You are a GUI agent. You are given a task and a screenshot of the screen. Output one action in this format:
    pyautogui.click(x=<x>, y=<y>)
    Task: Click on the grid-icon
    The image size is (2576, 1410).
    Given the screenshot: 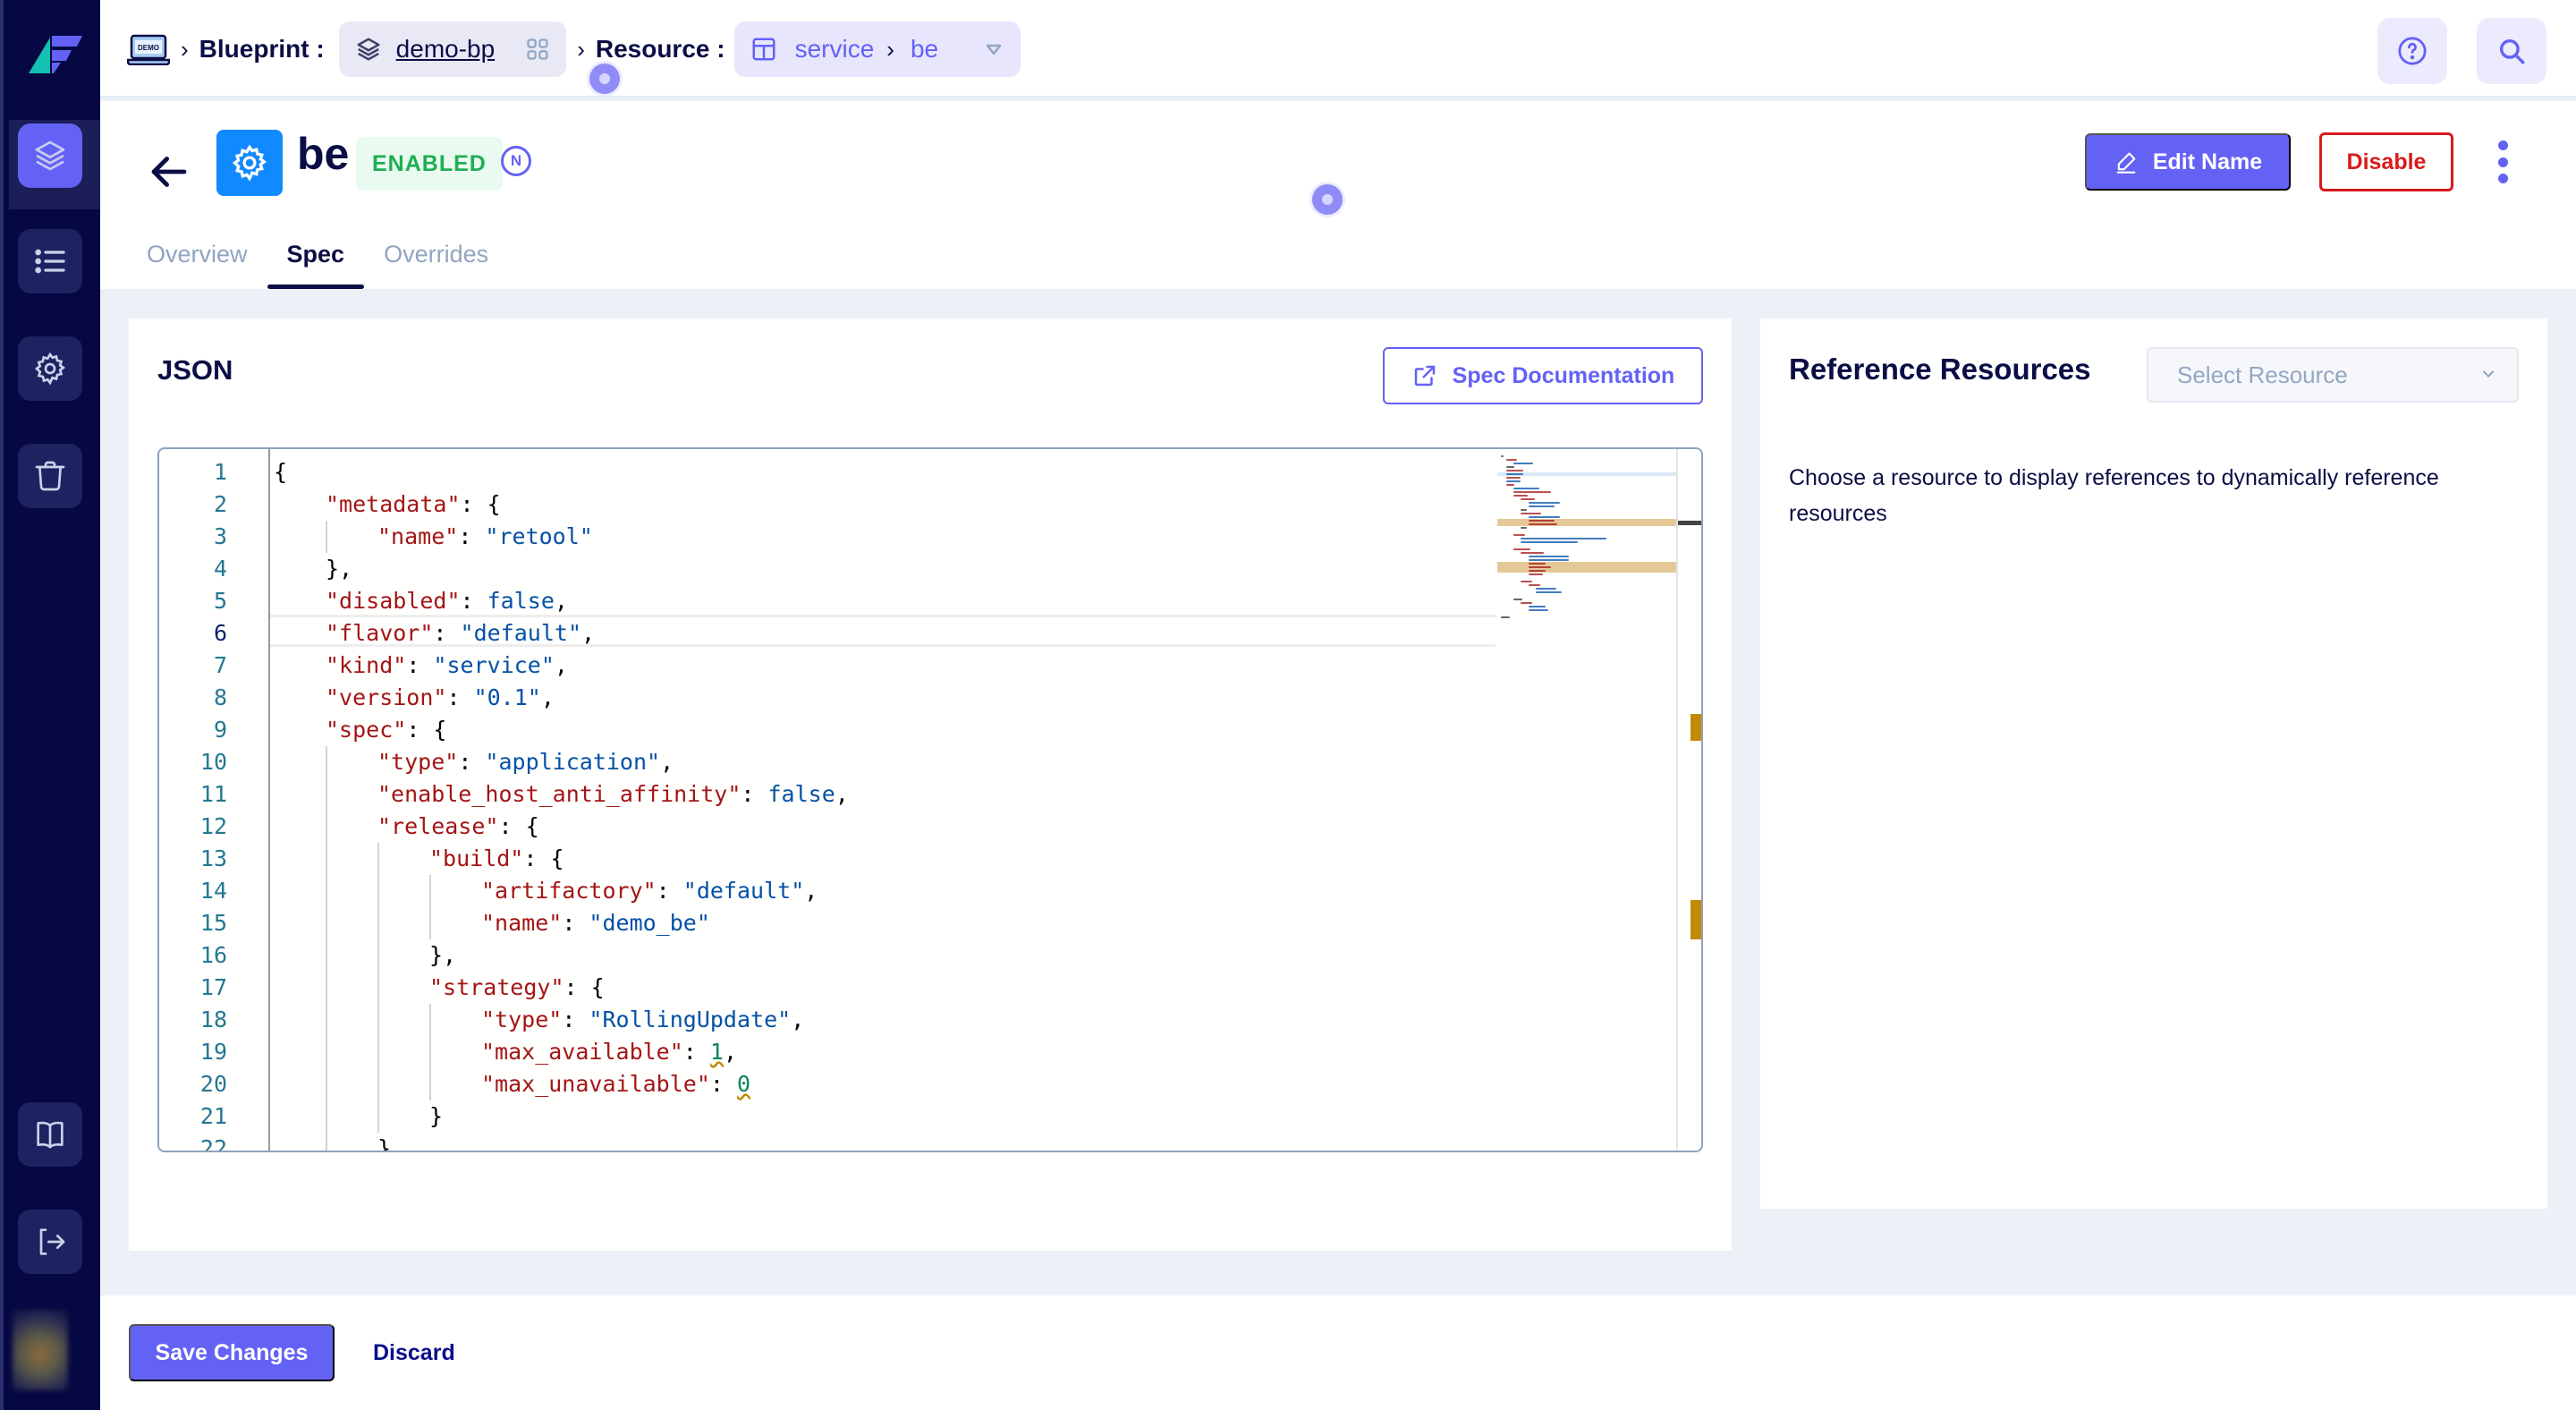 What is the action you would take?
    pyautogui.click(x=537, y=49)
    